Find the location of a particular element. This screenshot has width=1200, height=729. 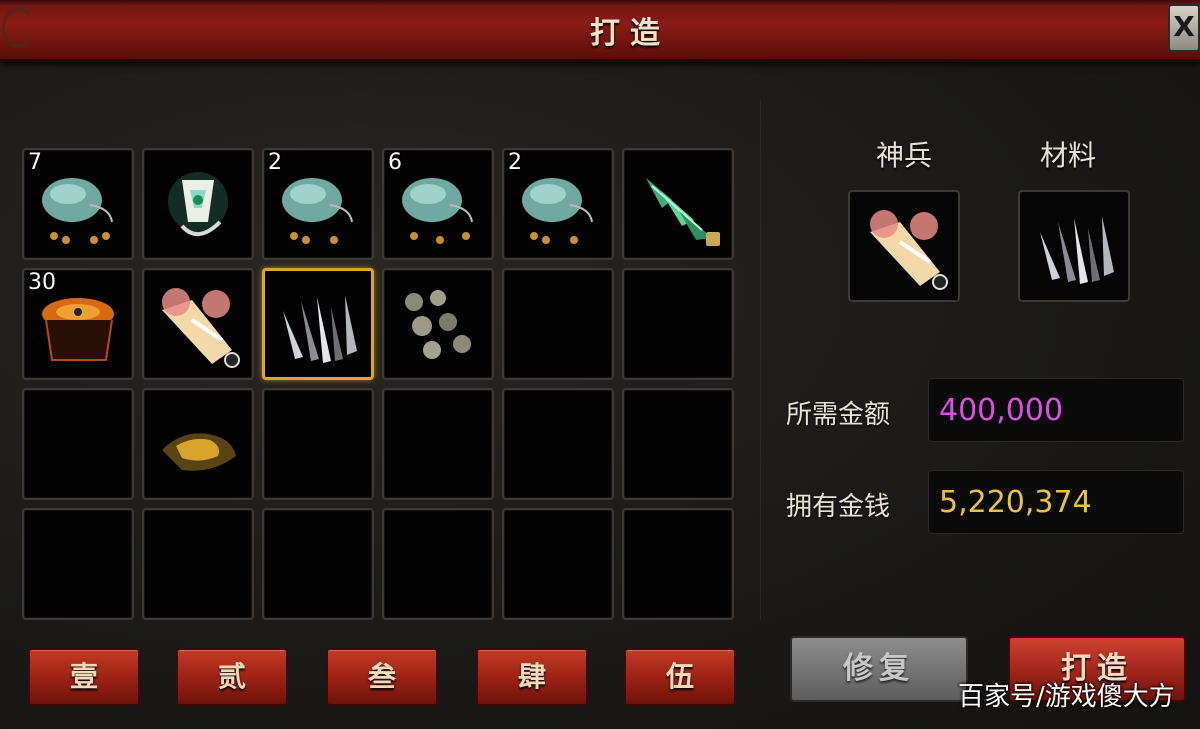

weapon-label: 神兵 is located at coordinates (904, 155).